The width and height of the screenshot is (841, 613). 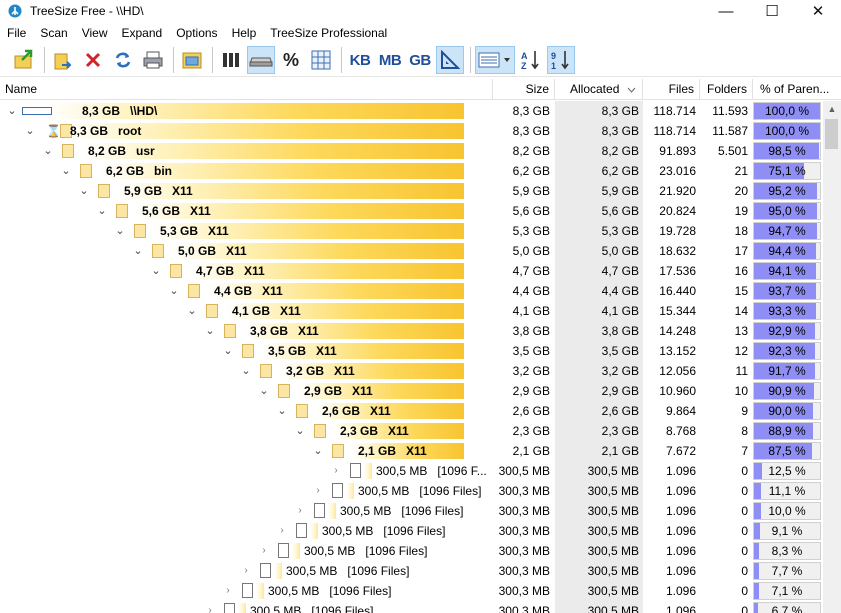 I want to click on kb-button: KB, so click(x=360, y=60).